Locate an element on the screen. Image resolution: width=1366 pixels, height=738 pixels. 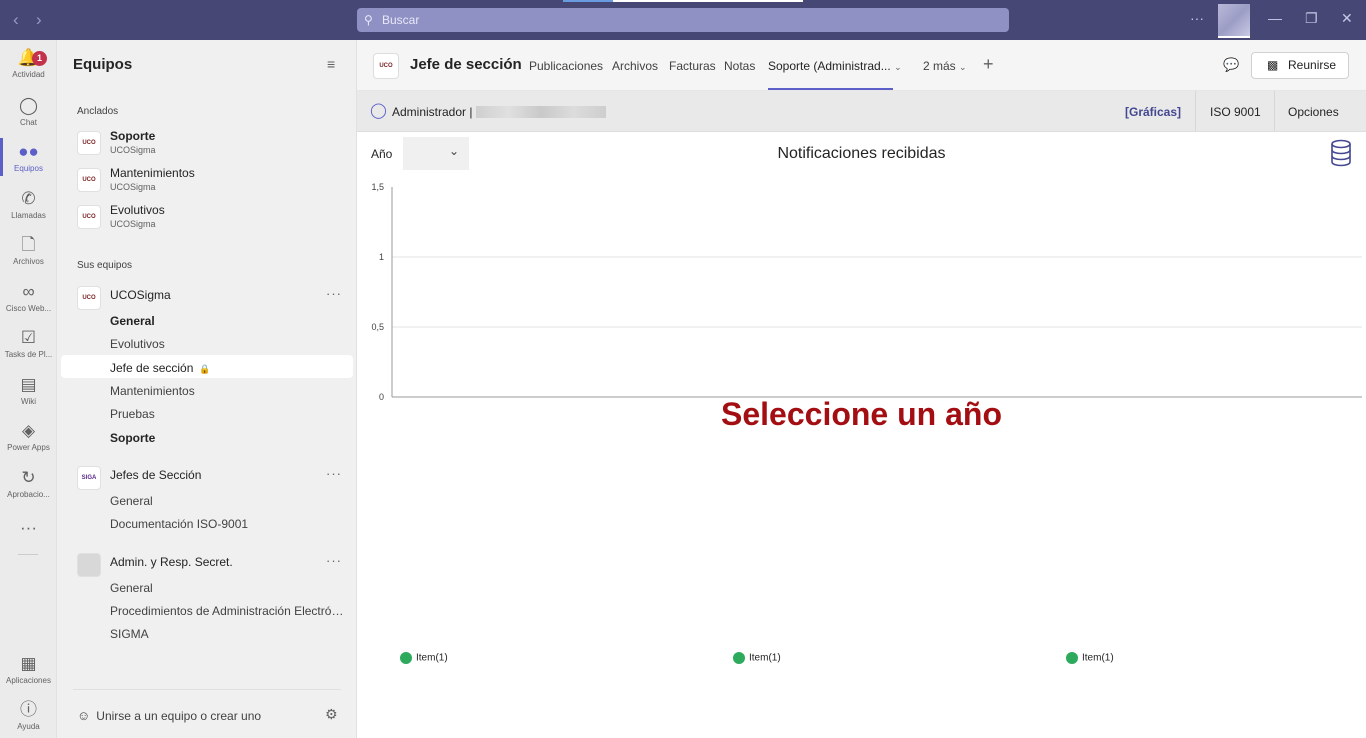
add-tab-icon: + is located at coordinates (988, 64).